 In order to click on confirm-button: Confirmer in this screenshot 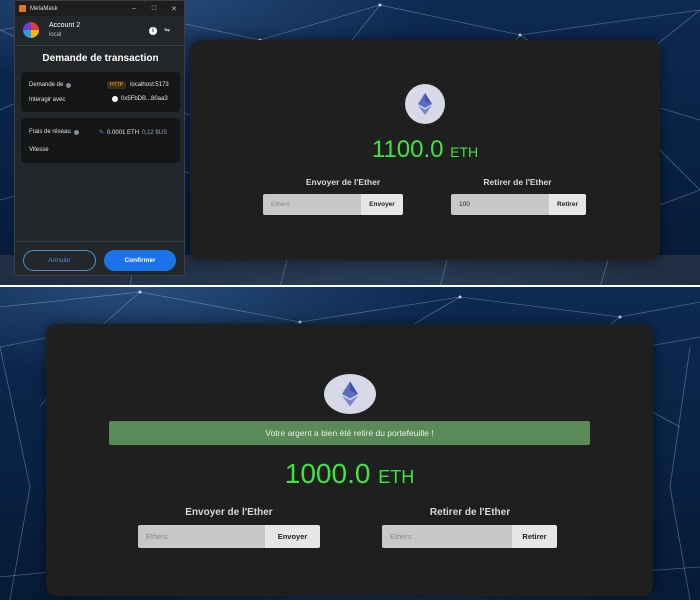, I will do `click(140, 260)`.